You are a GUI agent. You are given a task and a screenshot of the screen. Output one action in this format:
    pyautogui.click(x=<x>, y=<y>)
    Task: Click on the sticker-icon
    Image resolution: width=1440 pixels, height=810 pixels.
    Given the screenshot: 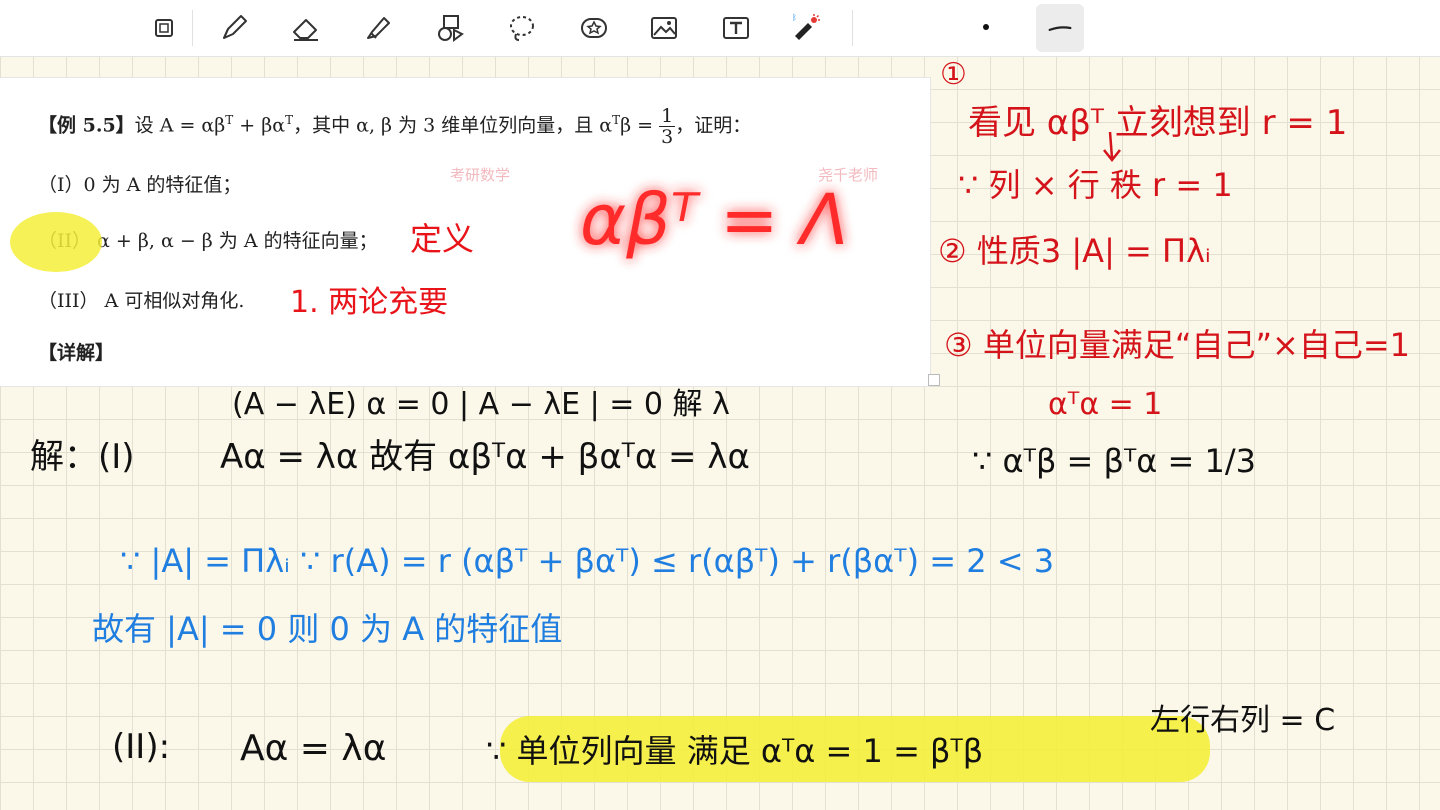 What is the action you would take?
    pyautogui.click(x=594, y=28)
    